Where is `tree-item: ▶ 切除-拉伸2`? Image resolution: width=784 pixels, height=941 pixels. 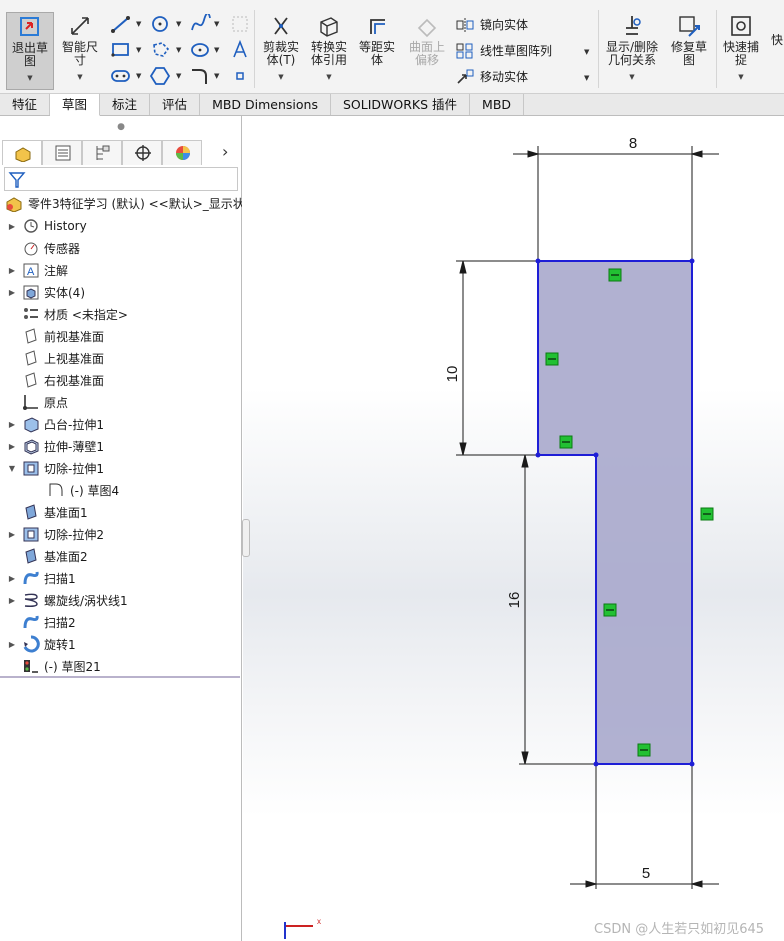 tree-item: ▶ 切除-拉伸2 is located at coordinates (121, 534).